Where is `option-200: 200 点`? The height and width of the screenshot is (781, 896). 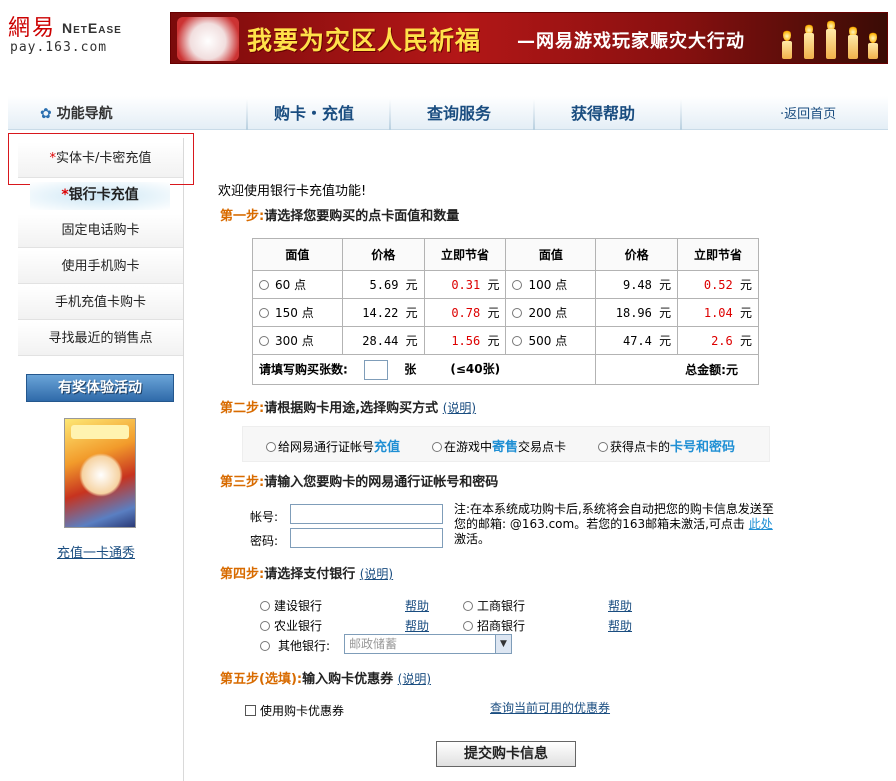
option-200: 200 点 is located at coordinates (551, 312).